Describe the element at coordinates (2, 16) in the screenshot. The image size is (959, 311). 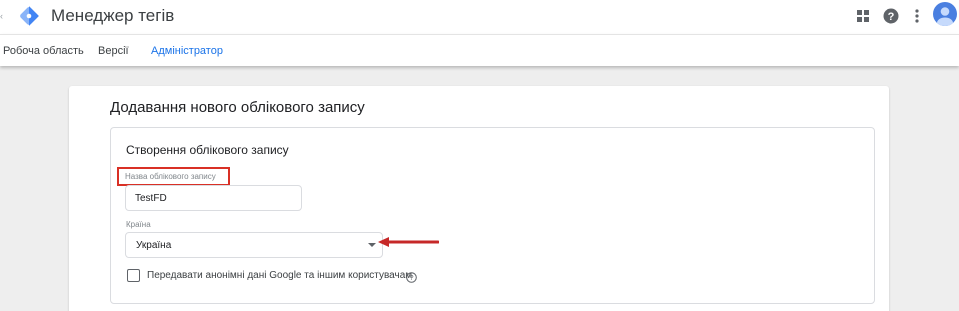
I see `back-chevron-icon: ‹` at that location.